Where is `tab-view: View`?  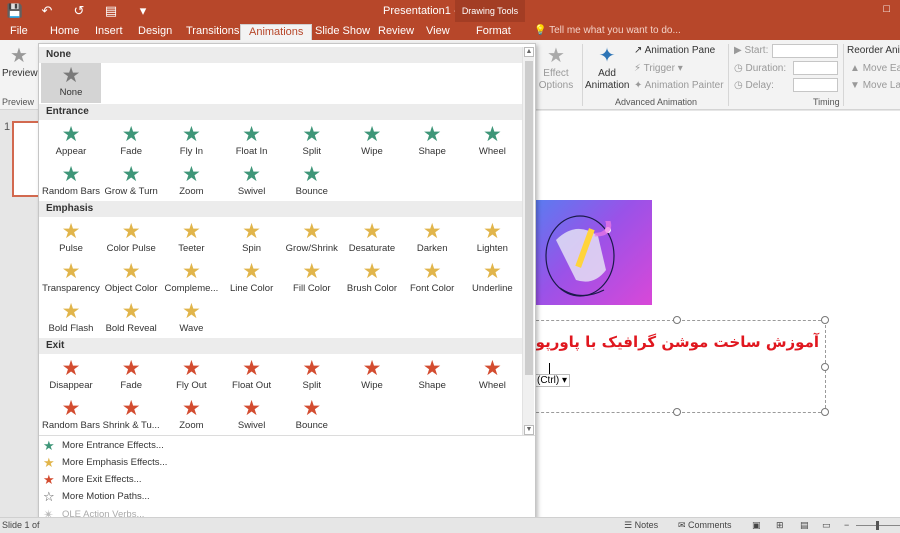 tab-view: View is located at coordinates (438, 32).